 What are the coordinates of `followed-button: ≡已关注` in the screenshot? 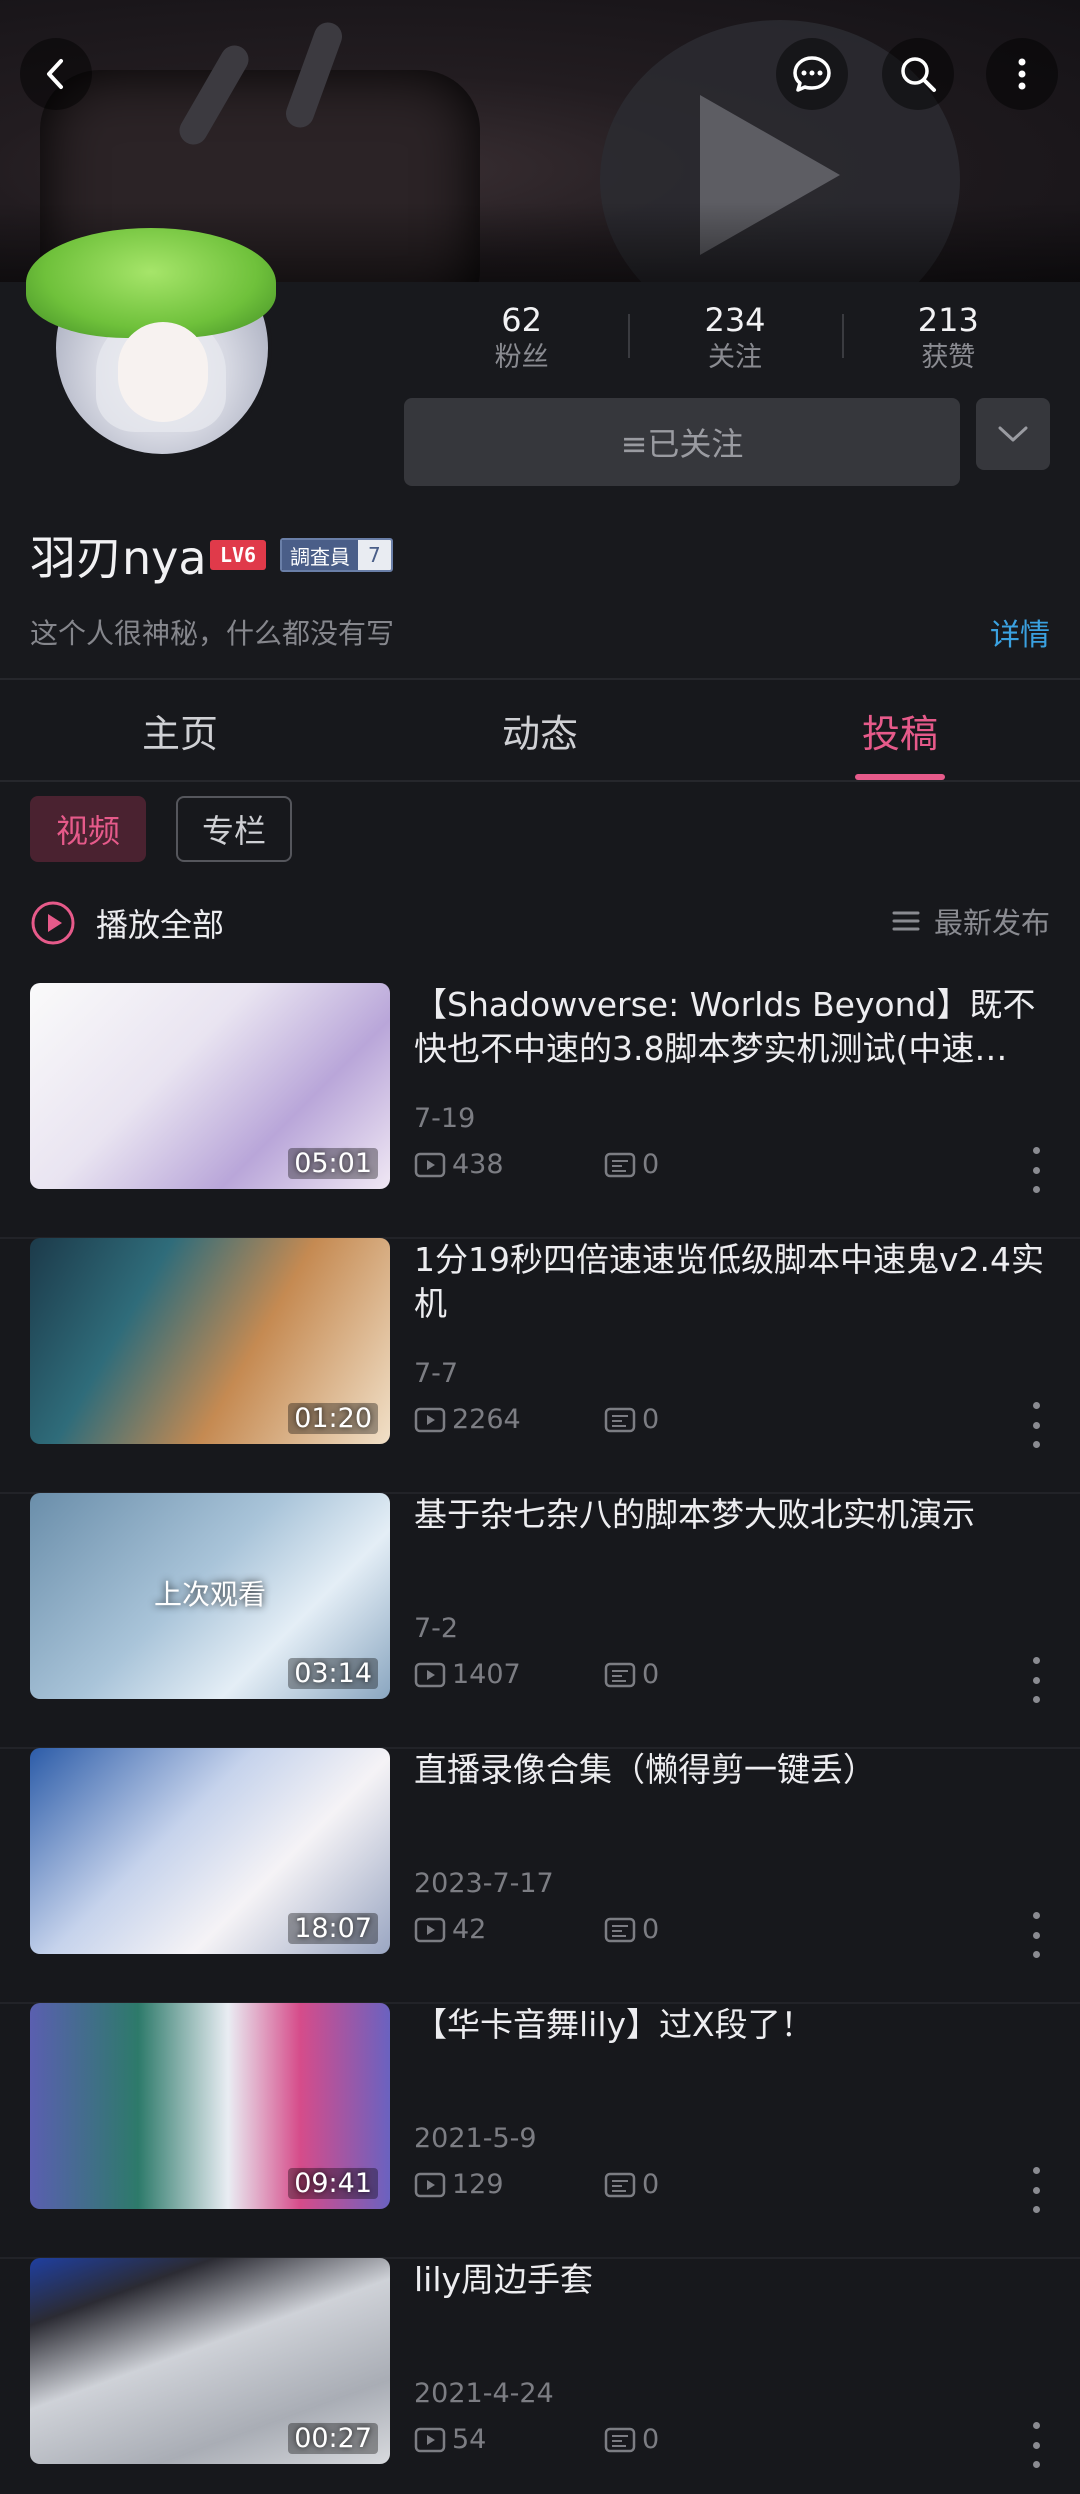 It's located at (682, 442).